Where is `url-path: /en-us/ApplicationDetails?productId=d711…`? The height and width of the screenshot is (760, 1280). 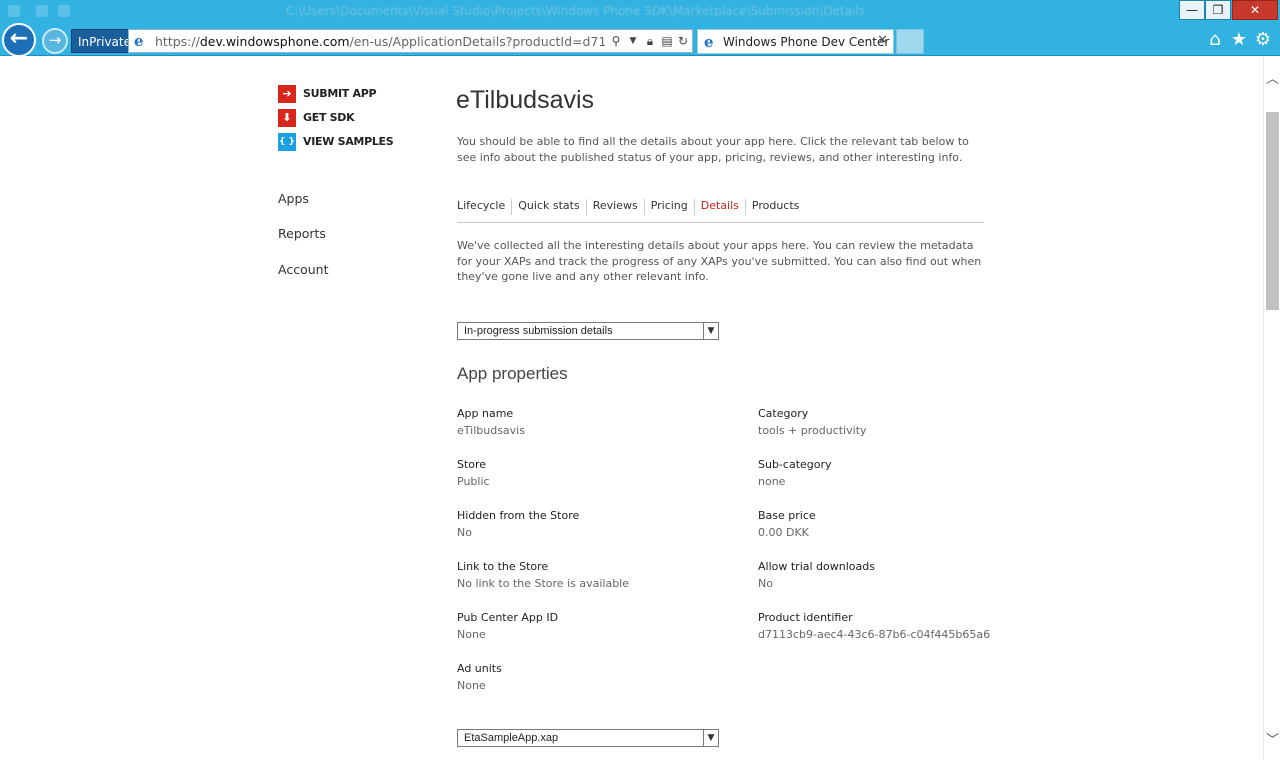
url-path: /en-us/ApplicationDetails?productId=d711… is located at coordinates (477, 41).